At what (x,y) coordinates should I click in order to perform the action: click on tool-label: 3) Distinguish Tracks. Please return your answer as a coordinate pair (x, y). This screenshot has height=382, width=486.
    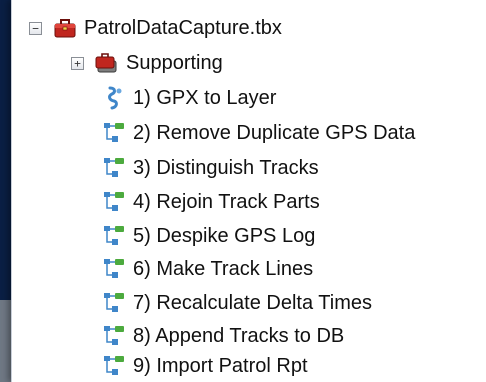
    Looking at the image, I should click on (226, 167).